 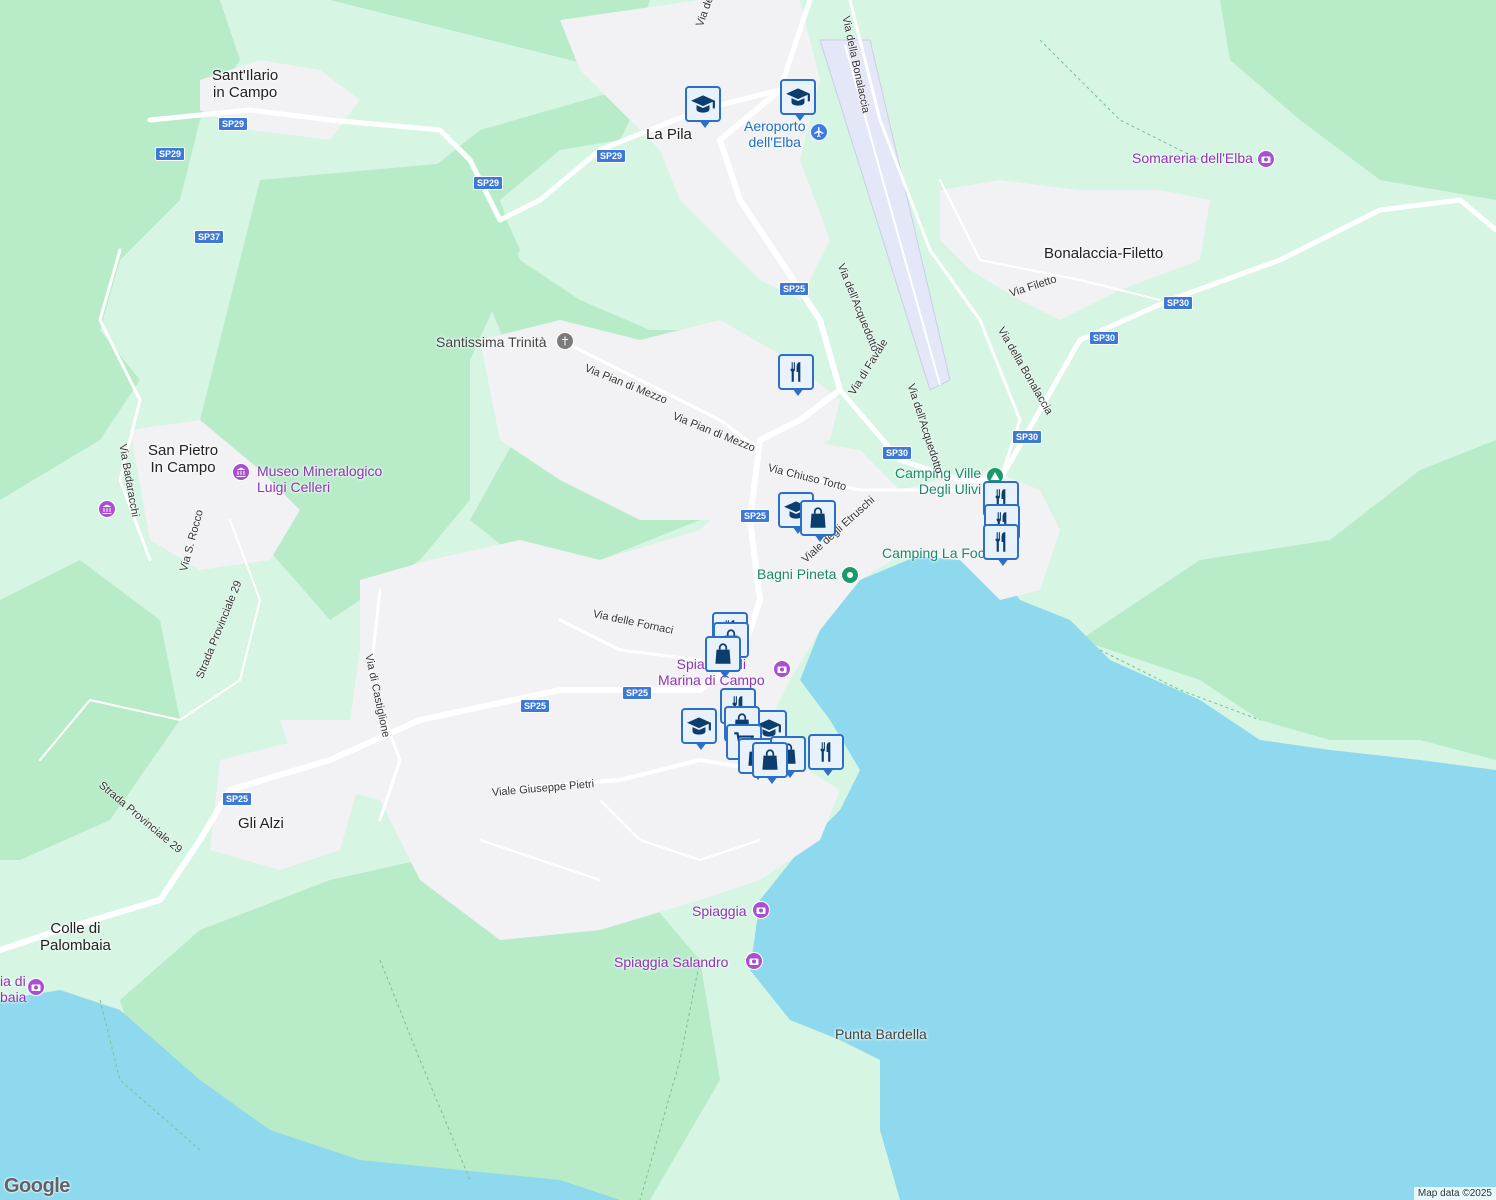 I want to click on poi-label-puntabardella: Punta Bardella, so click(x=881, y=1034).